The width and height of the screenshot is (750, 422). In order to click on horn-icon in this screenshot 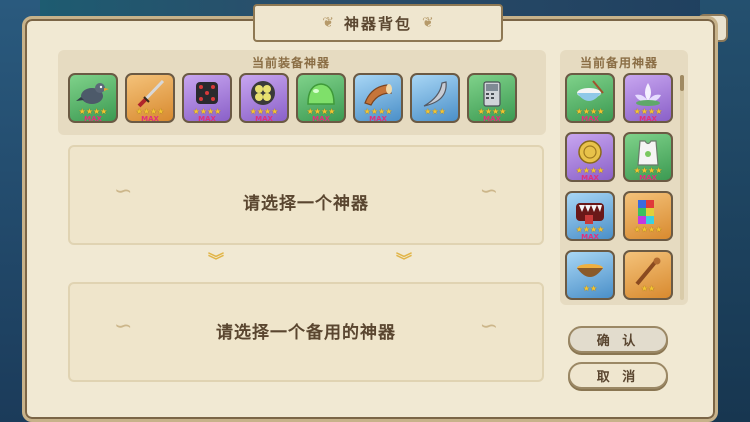, I will do `click(378, 95)`.